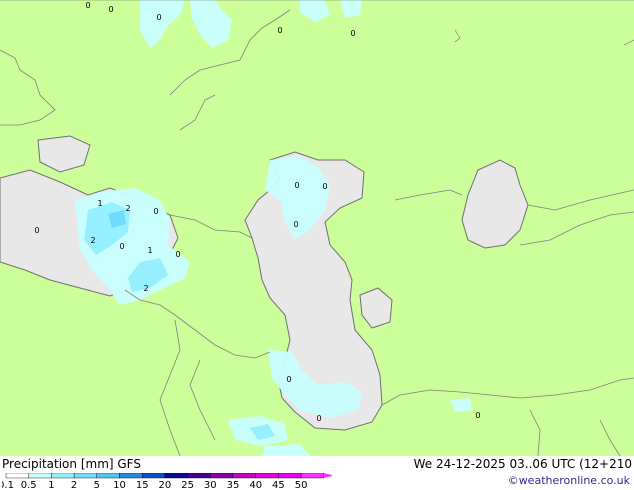 Image resolution: width=634 pixels, height=490 pixels. What do you see at coordinates (522, 464) in the screenshot?
I see `valid-time: We 24-12-2025 03..06 UTC (12+210` at bounding box center [522, 464].